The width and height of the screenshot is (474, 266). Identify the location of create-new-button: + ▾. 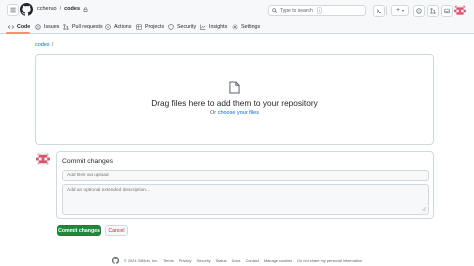
(400, 10).